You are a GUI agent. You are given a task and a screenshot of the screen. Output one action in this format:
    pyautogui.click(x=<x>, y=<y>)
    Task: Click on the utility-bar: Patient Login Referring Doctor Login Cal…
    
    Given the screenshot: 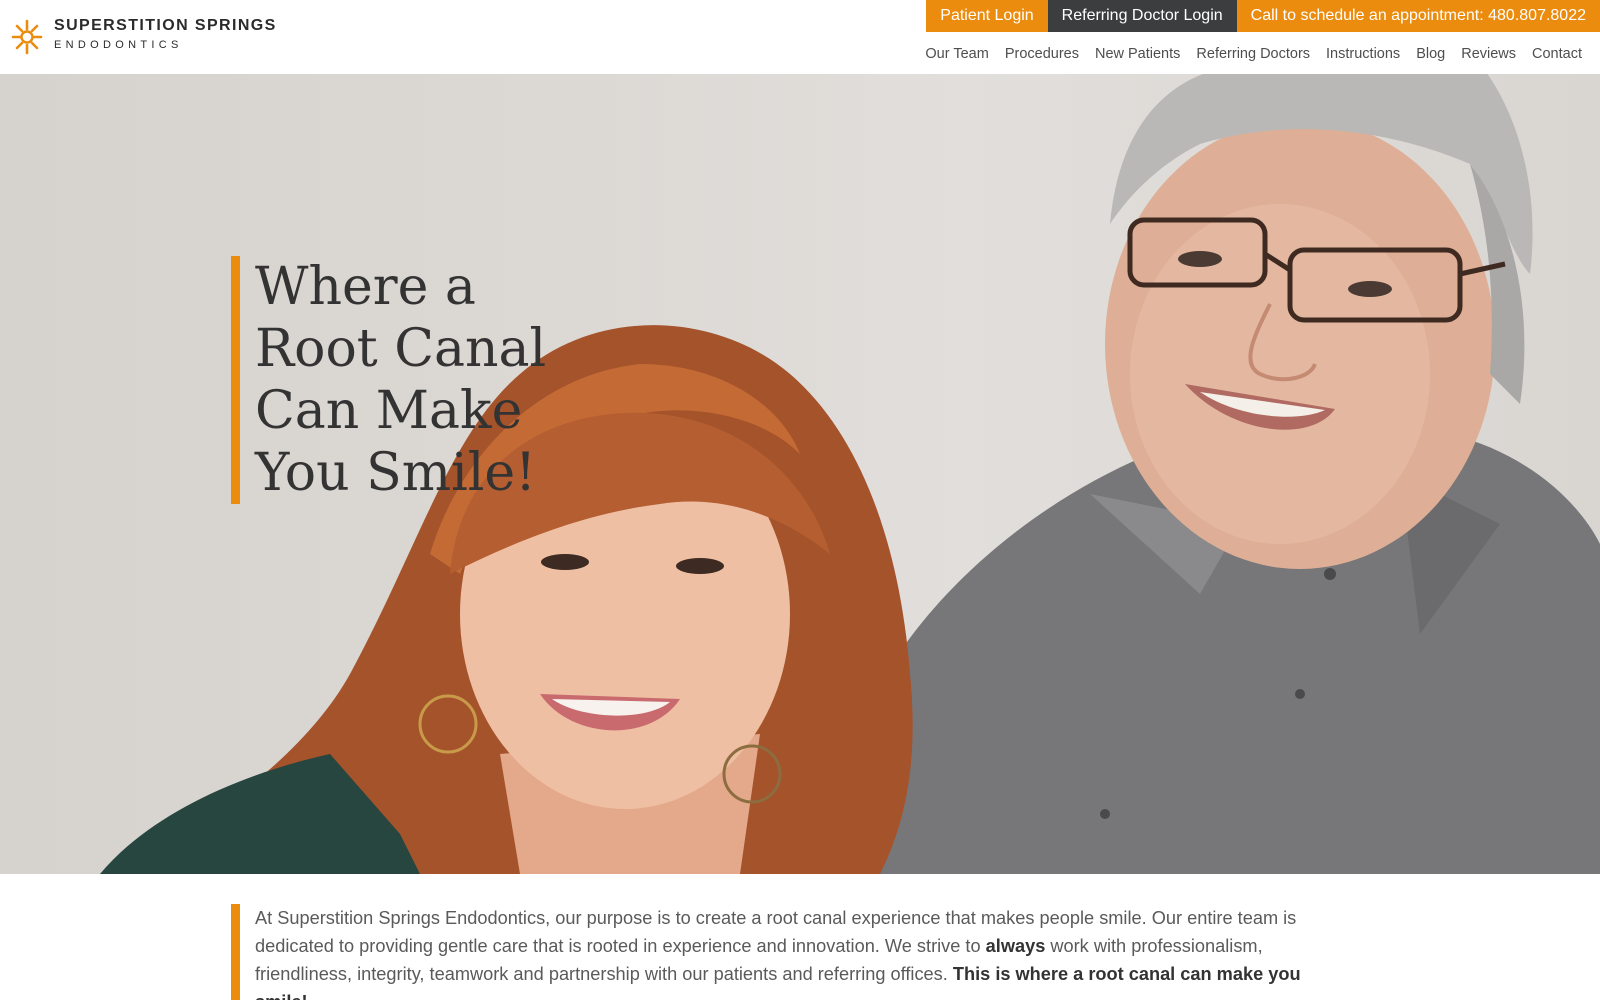 What is the action you would take?
    pyautogui.click(x=1263, y=16)
    